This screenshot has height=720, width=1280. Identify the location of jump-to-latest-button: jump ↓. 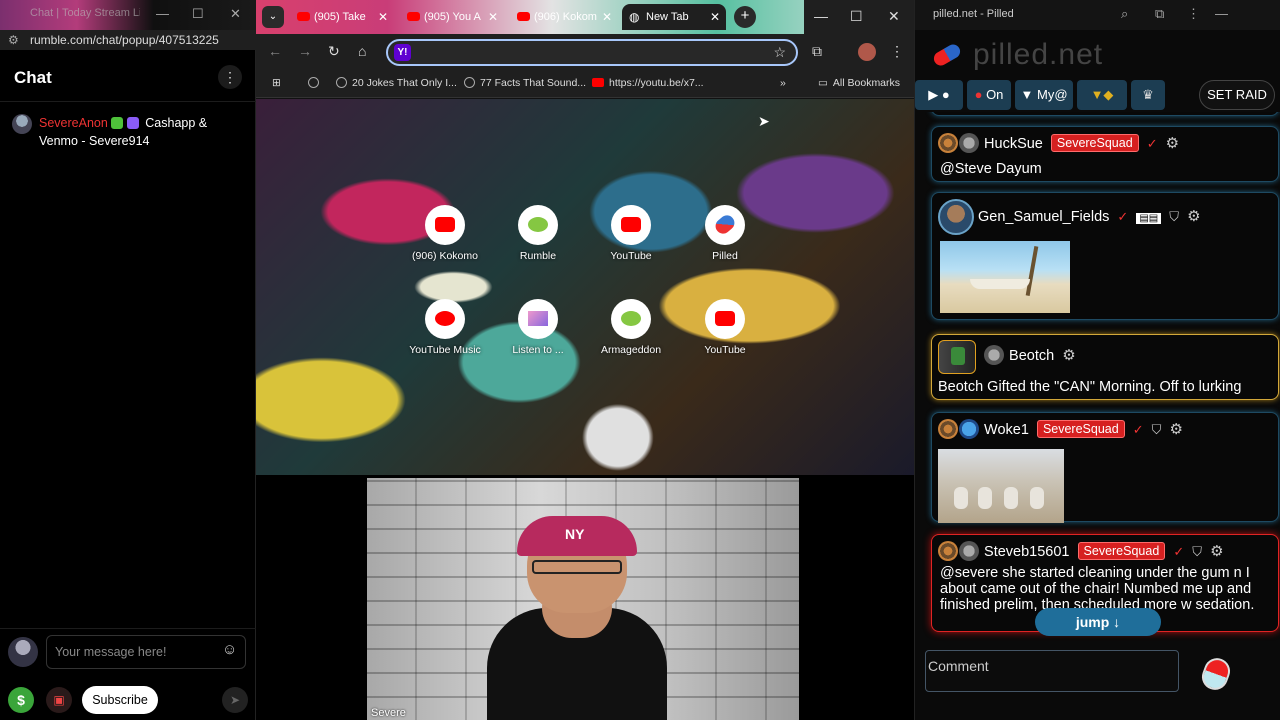
(1098, 622).